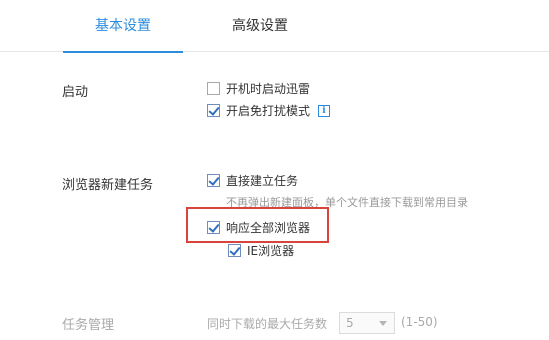  I want to click on chevron-down-icon, so click(383, 323).